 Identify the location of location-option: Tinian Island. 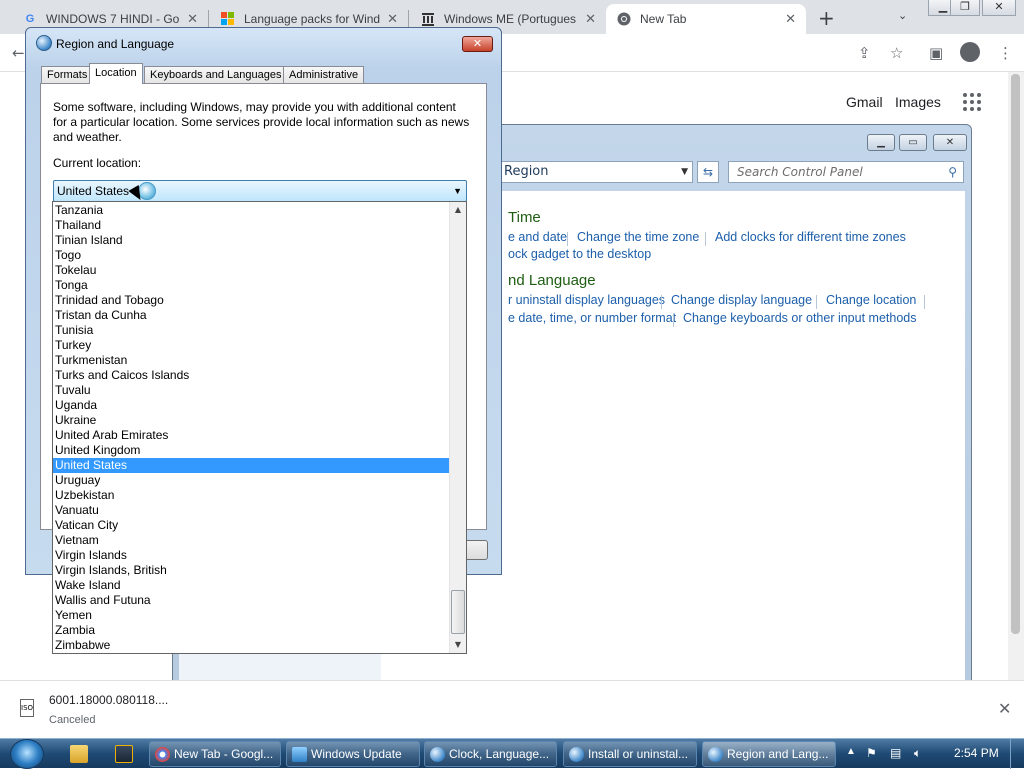
(251, 240).